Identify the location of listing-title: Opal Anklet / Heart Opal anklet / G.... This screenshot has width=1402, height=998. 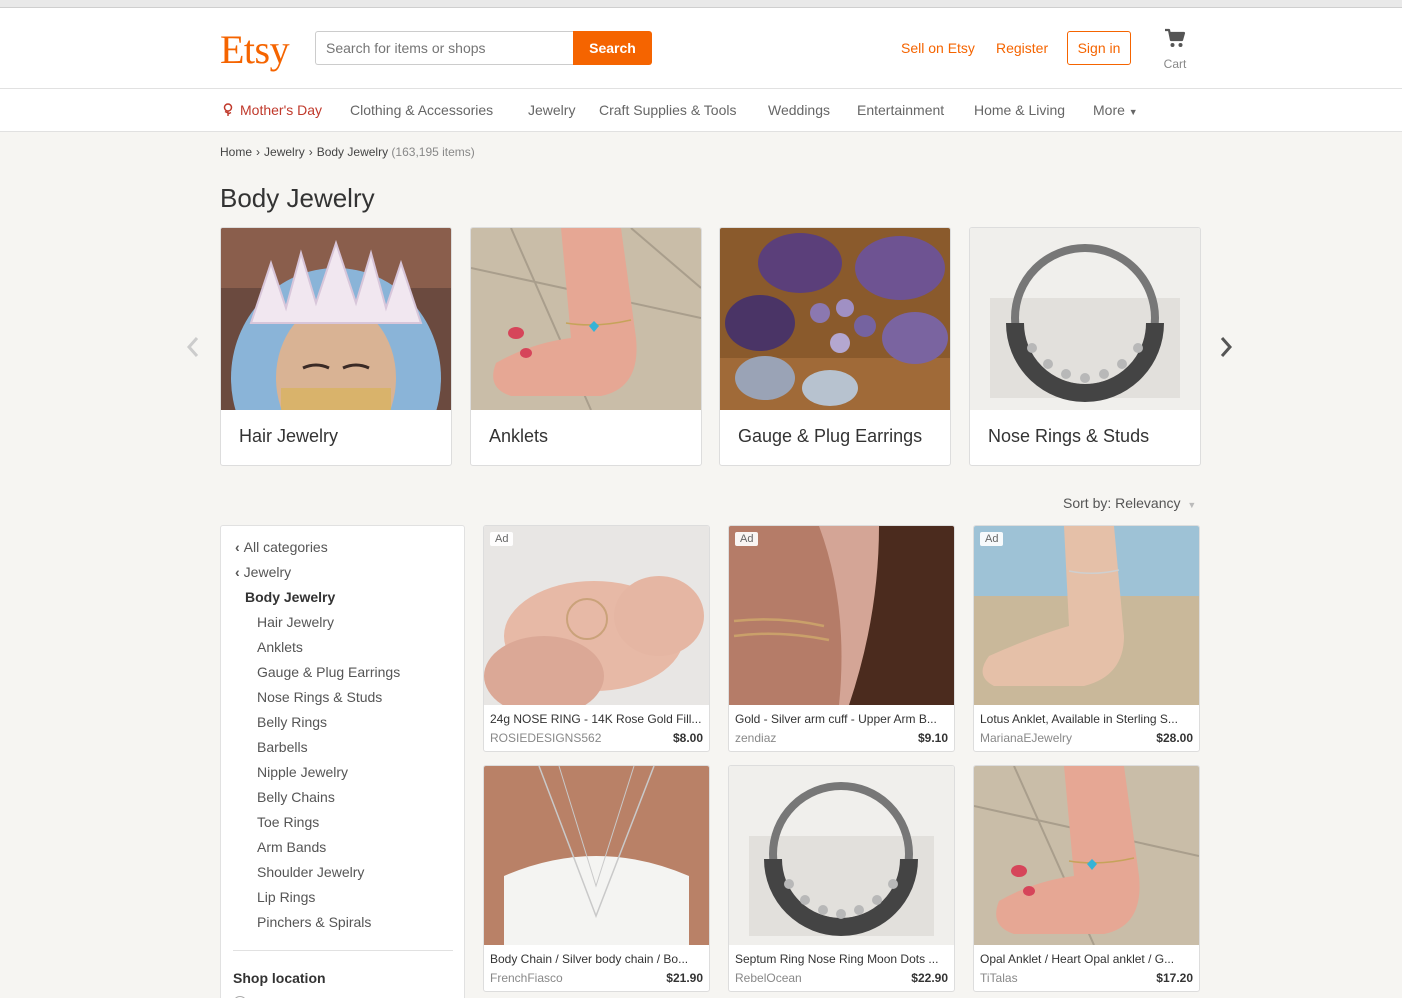
(1086, 959).